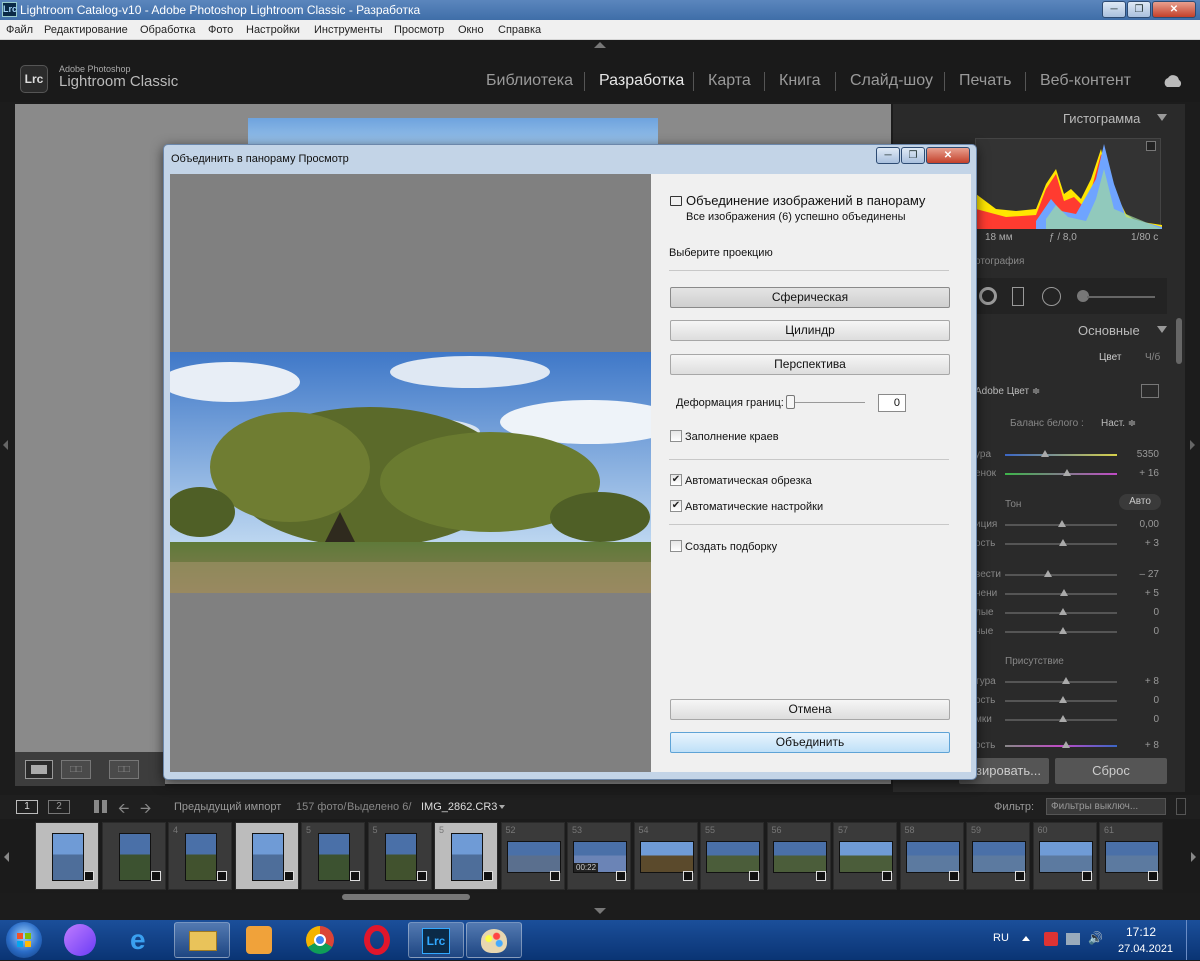  I want to click on grid-view-icon, so click(100, 806).